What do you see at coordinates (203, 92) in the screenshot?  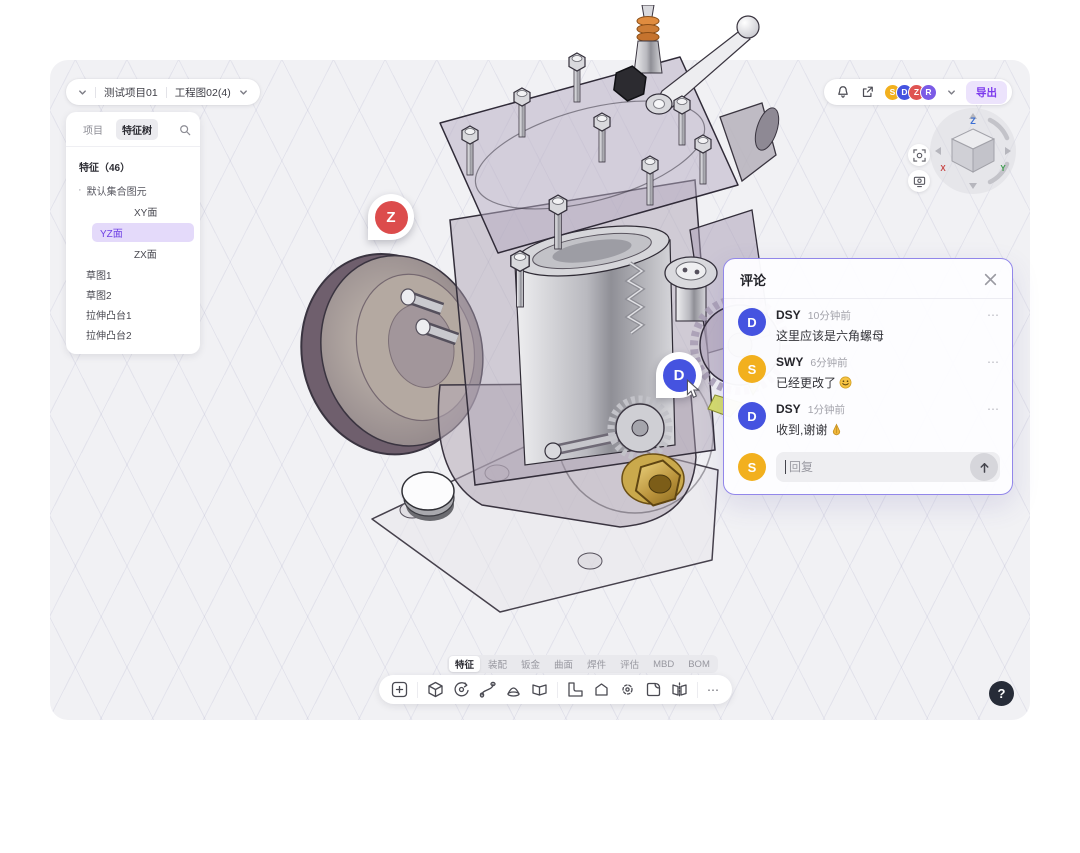 I see `breadcrumb-document: 工程图02(4)` at bounding box center [203, 92].